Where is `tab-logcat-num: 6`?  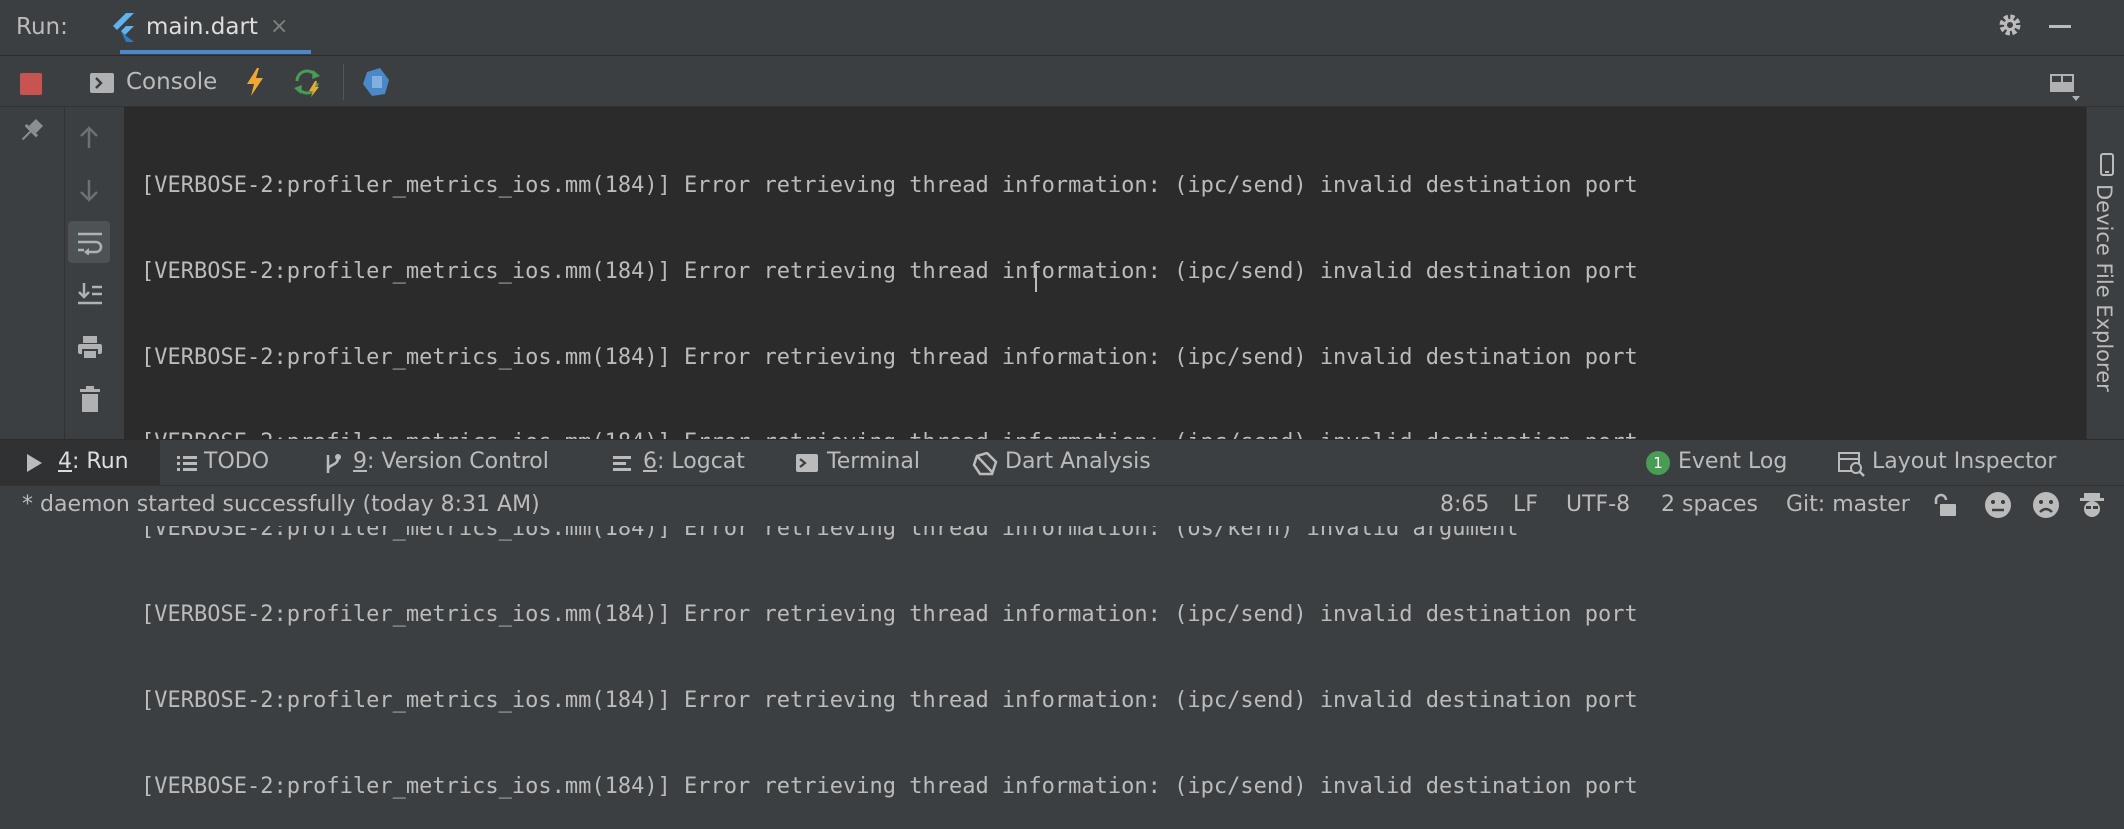 tab-logcat-num: 6 is located at coordinates (650, 461).